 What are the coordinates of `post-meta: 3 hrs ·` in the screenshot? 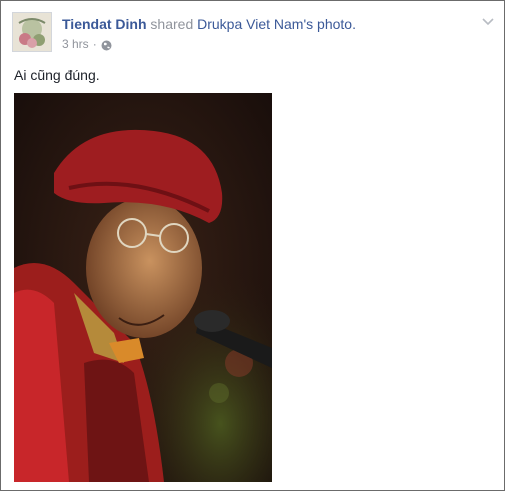 It's located at (87, 44).